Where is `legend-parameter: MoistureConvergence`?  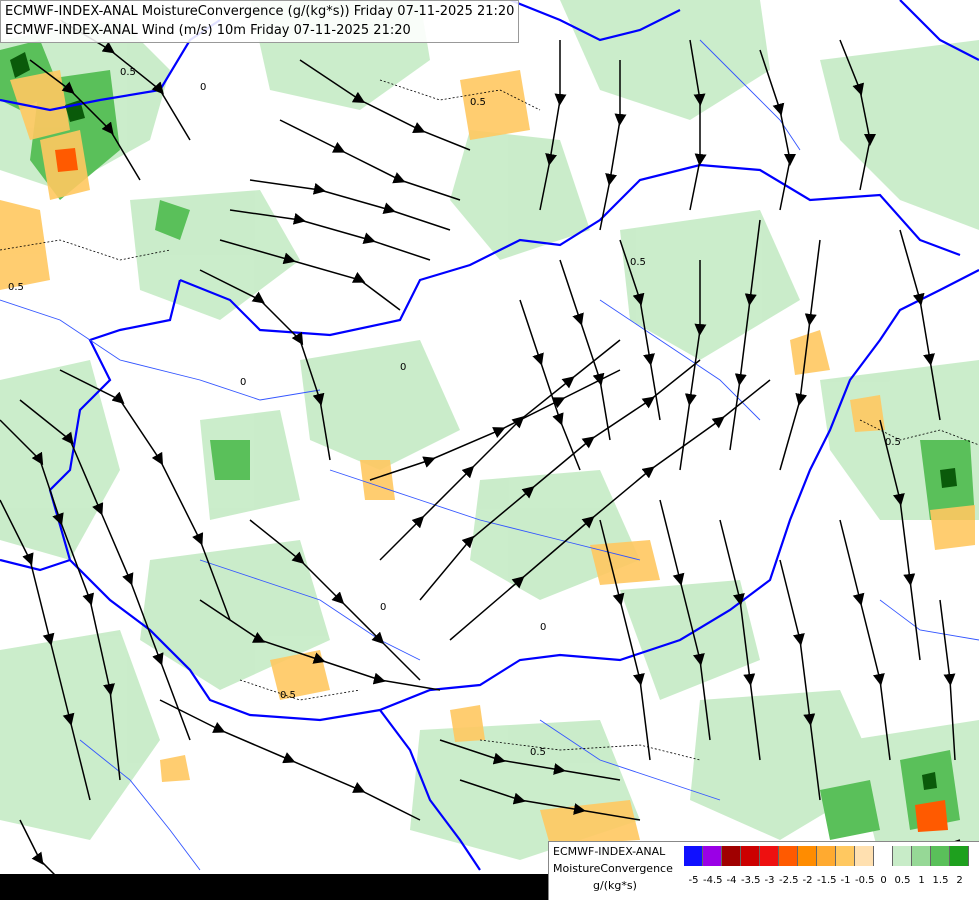
legend-parameter: MoistureConvergence is located at coordinates (613, 868).